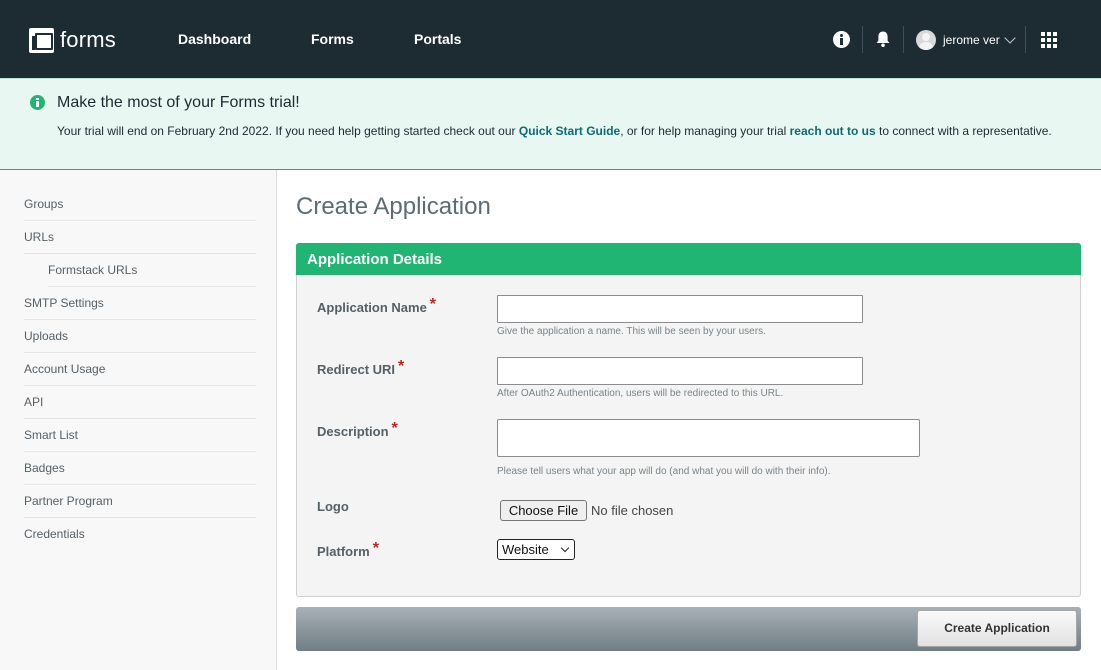 The height and width of the screenshot is (670, 1101). Describe the element at coordinates (525, 549) in the screenshot. I see `platform-selected-value: Website` at that location.